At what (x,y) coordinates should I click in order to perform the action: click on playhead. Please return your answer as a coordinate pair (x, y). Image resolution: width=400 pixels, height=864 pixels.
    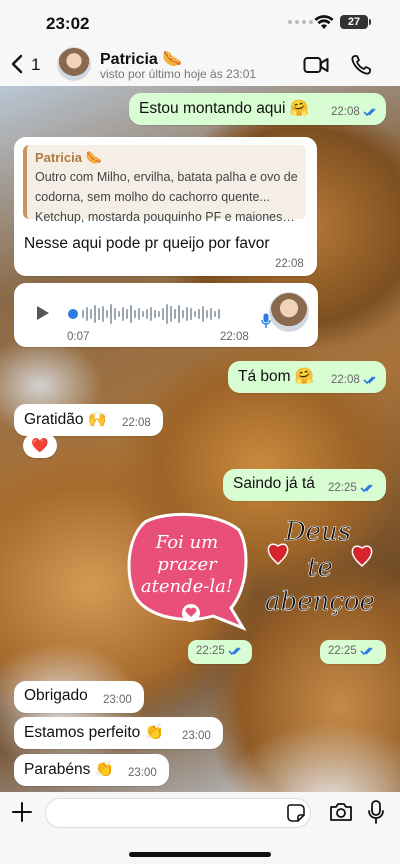
    Looking at the image, I should click on (73, 314).